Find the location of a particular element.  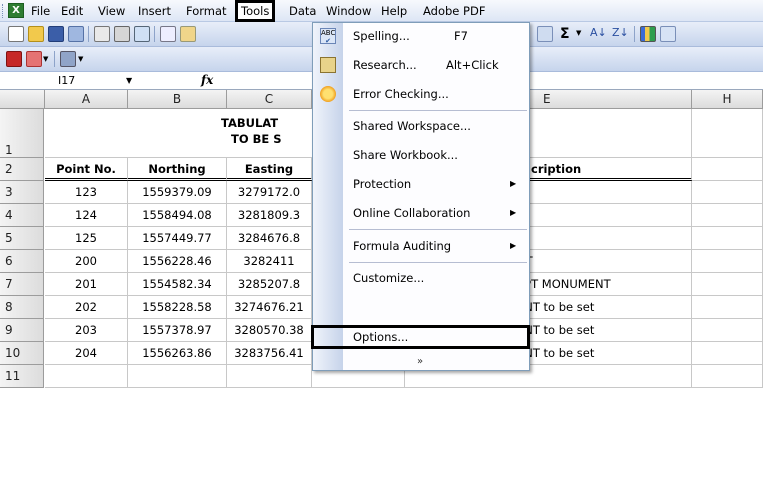

permission-icon is located at coordinates (76, 34).